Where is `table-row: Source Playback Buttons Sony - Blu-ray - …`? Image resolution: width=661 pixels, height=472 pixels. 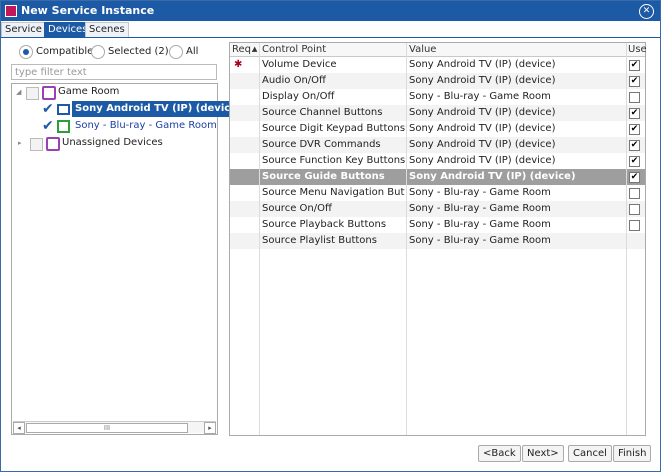
table-row: Source Playback Buttons Sony - Blu-ray - … is located at coordinates (437, 225).